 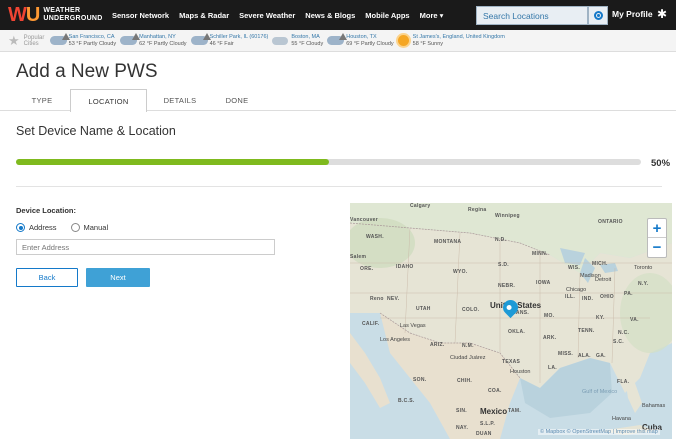 What do you see at coordinates (628, 294) in the screenshot?
I see `map-label: PA.` at bounding box center [628, 294].